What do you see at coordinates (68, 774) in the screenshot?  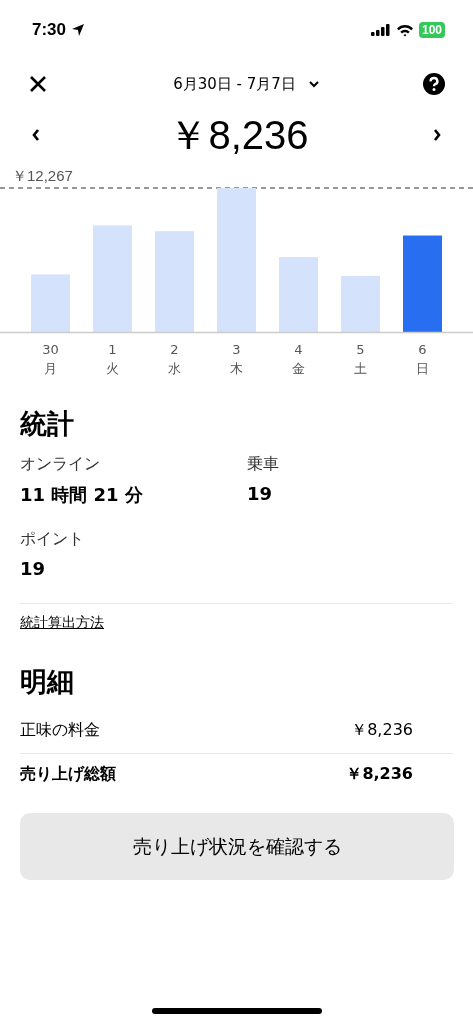 I see `detail-label: 売り上げ総額` at bounding box center [68, 774].